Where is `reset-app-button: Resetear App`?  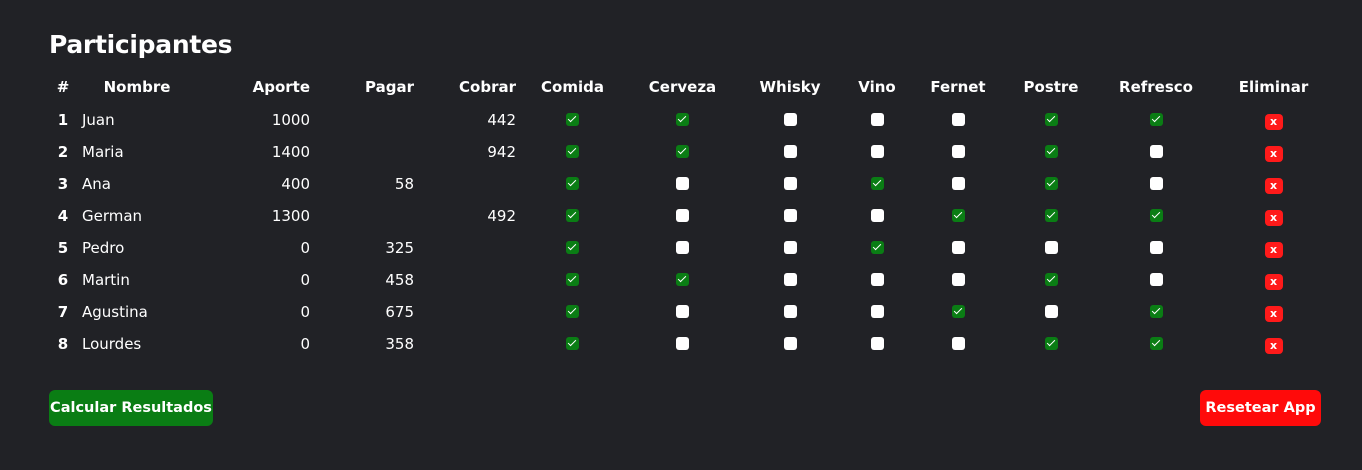
reset-app-button: Resetear App is located at coordinates (1260, 408).